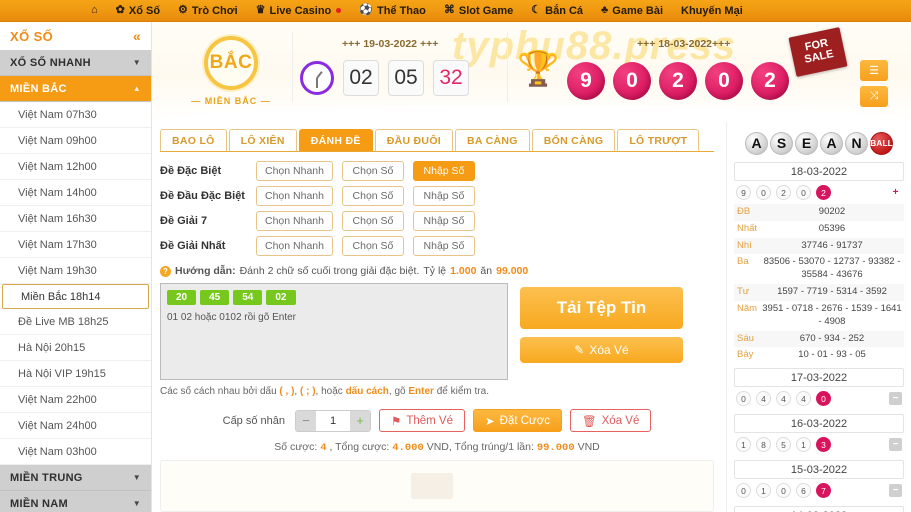 The height and width of the screenshot is (512, 911). Describe the element at coordinates (248, 297) in the screenshot. I see `number-tag: 54` at that location.